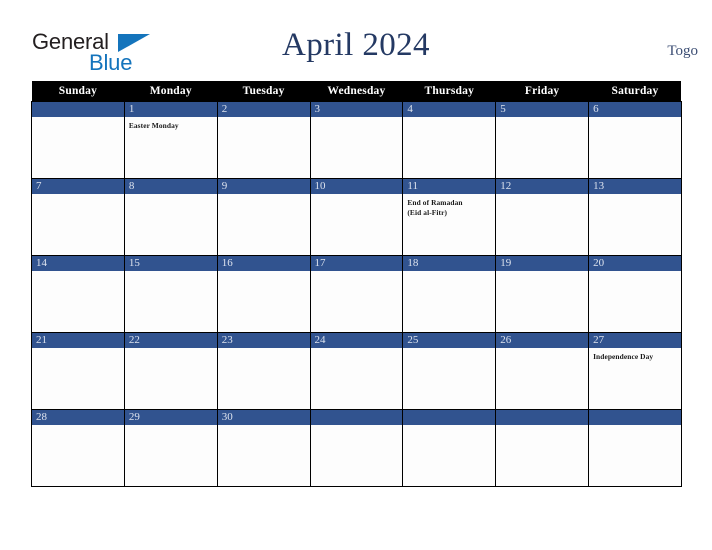 This screenshot has width=712, height=550. I want to click on holiday-label: (Eid al-Fitr), so click(427, 212).